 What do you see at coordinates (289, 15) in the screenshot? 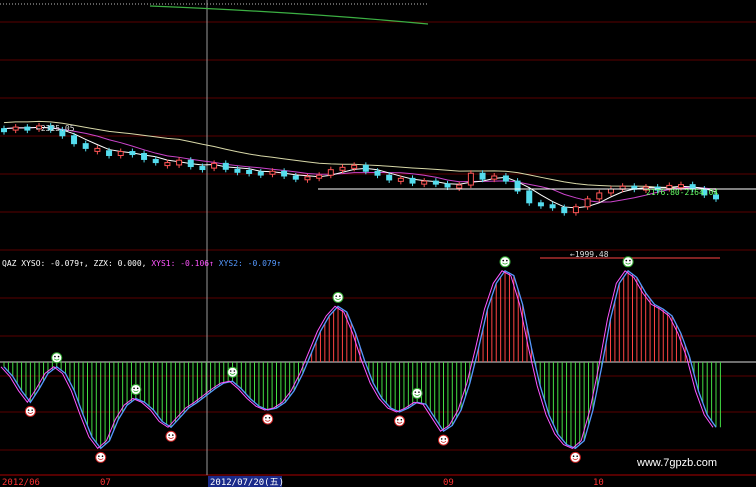
I see `long-ma-line` at bounding box center [289, 15].